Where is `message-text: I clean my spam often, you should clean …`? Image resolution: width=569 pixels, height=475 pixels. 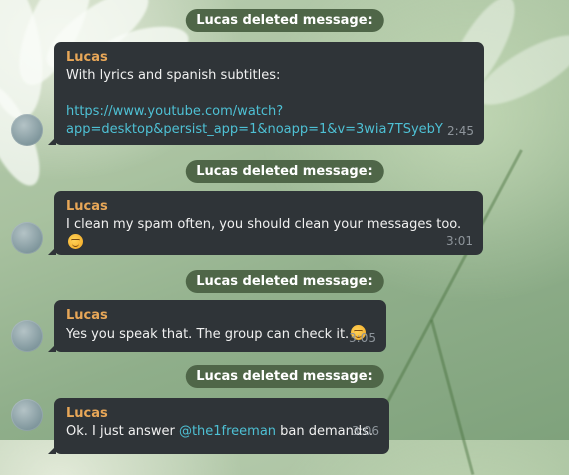 message-text: I clean my spam often, you should clean … is located at coordinates (268, 234).